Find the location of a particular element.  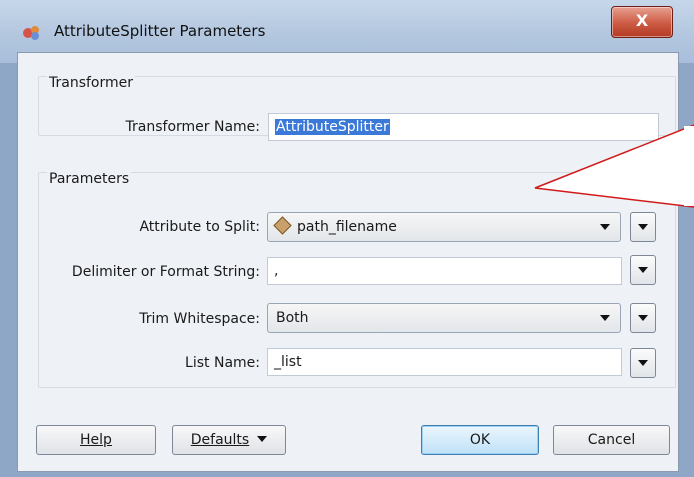

callout-fill is located at coordinates (689, 166).